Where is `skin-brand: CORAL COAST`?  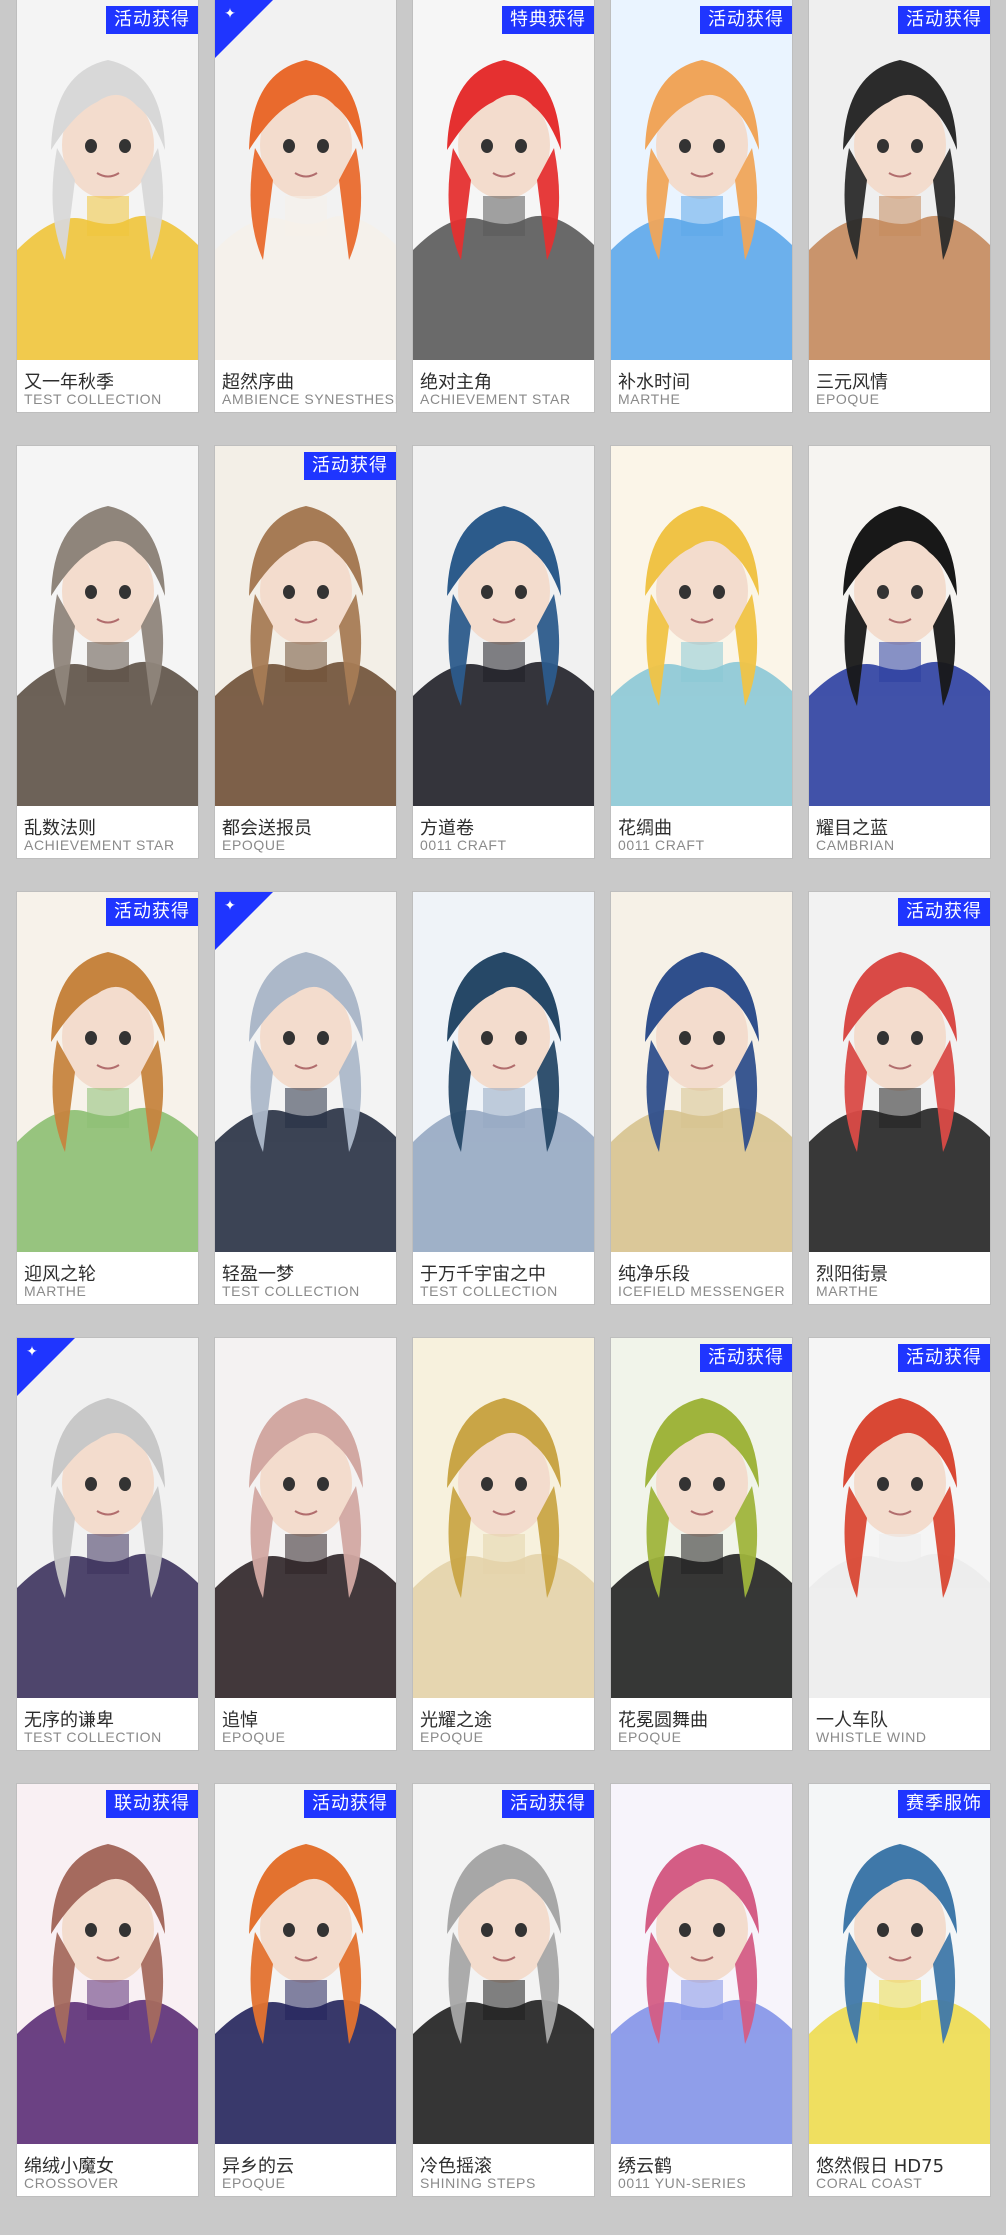
skin-brand: CORAL COAST is located at coordinates (869, 2183).